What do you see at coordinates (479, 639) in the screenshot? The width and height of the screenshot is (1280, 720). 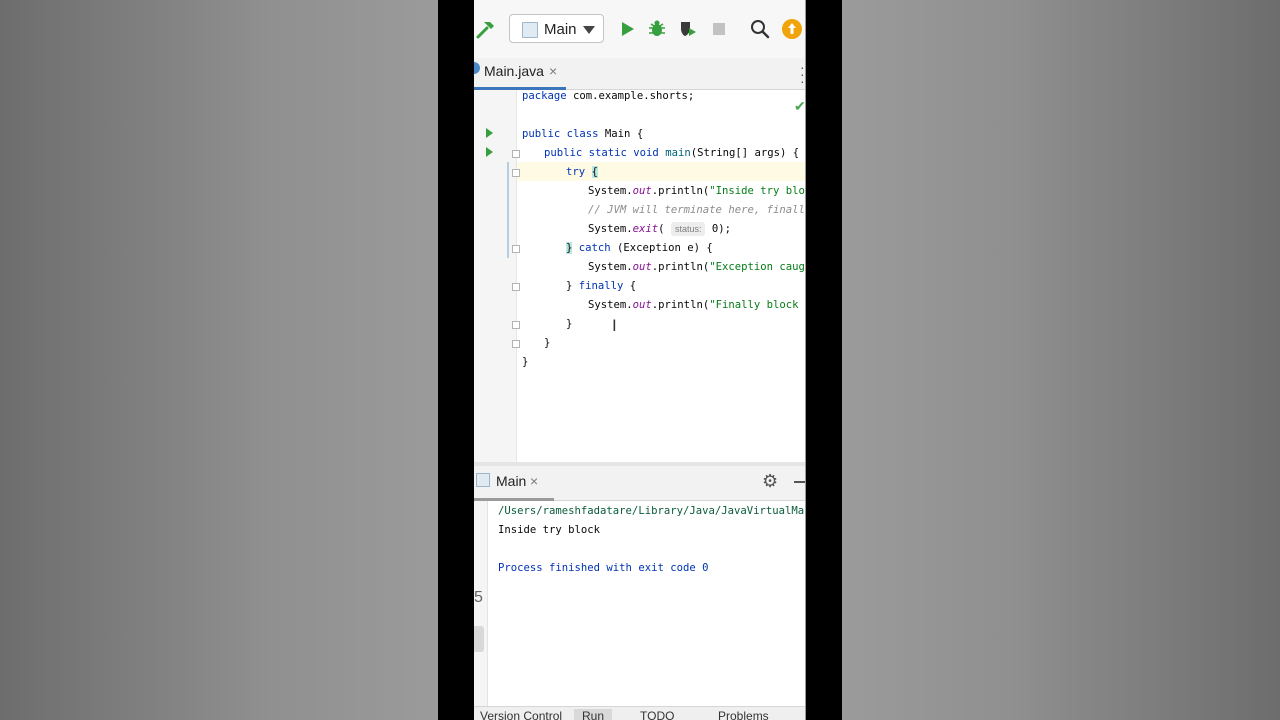 I see `scroll-to-end-button` at bounding box center [479, 639].